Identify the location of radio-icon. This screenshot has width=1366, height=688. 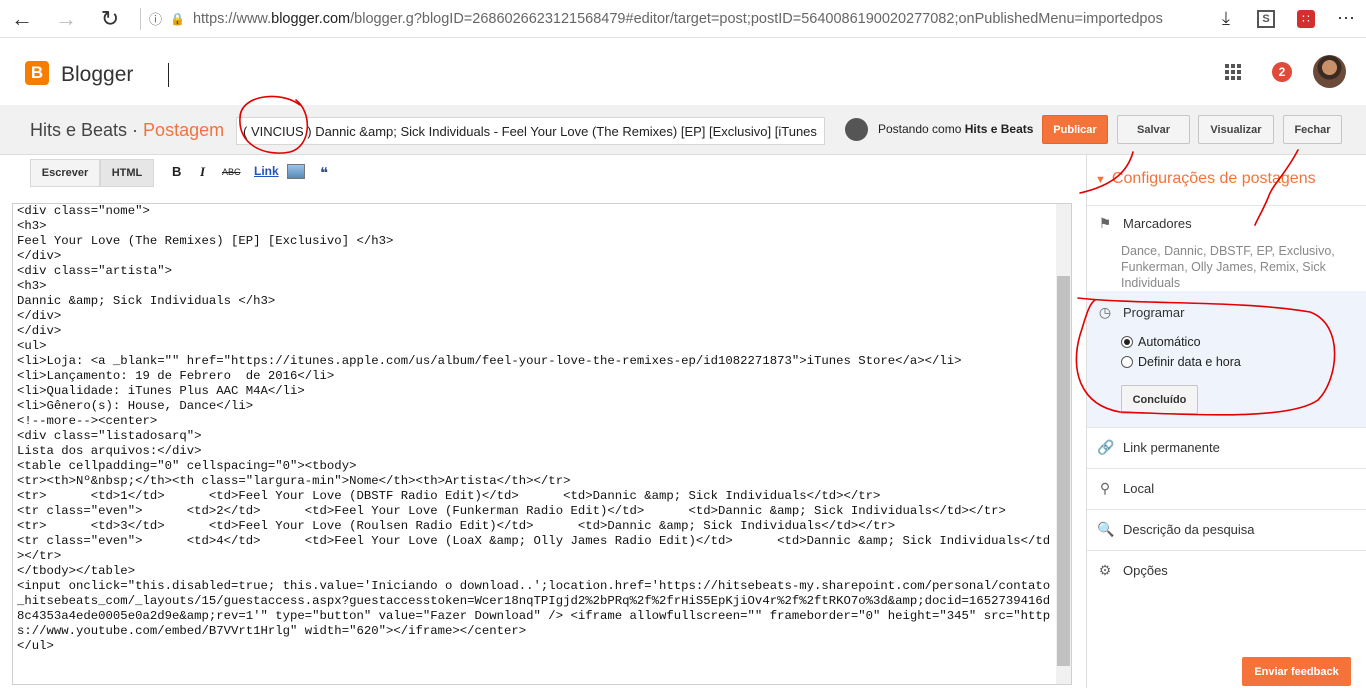
(1127, 362).